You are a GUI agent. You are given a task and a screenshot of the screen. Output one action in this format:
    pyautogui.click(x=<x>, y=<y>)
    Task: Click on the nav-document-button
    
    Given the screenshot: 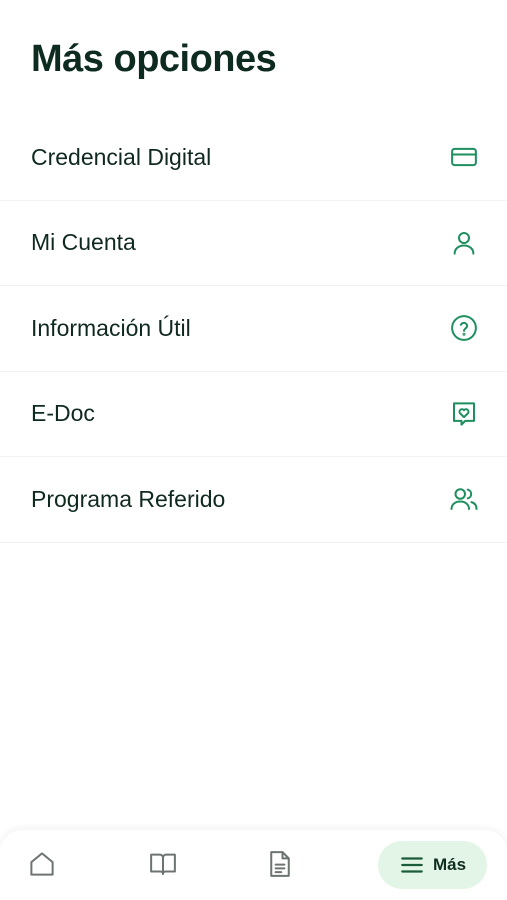 What is the action you would take?
    pyautogui.click(x=280, y=864)
    